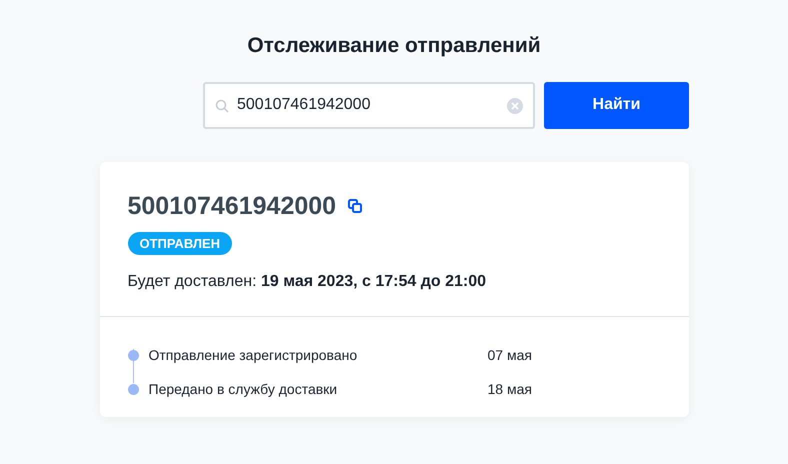 Image resolution: width=788 pixels, height=464 pixels. What do you see at coordinates (510, 389) in the screenshot?
I see `event-date: 18 мая` at bounding box center [510, 389].